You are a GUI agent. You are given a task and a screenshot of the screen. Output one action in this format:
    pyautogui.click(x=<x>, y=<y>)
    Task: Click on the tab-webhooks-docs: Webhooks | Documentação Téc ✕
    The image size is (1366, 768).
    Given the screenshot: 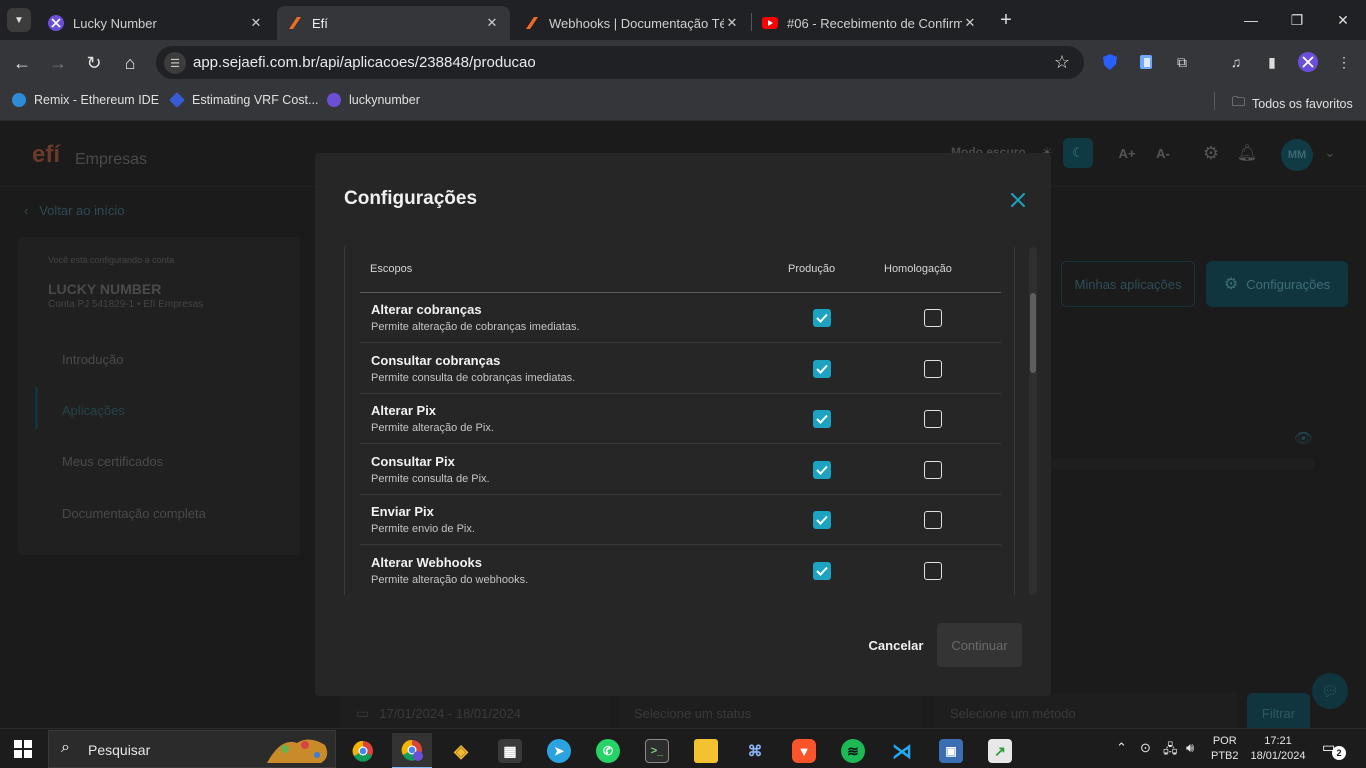 What is the action you would take?
    pyautogui.click(x=632, y=23)
    